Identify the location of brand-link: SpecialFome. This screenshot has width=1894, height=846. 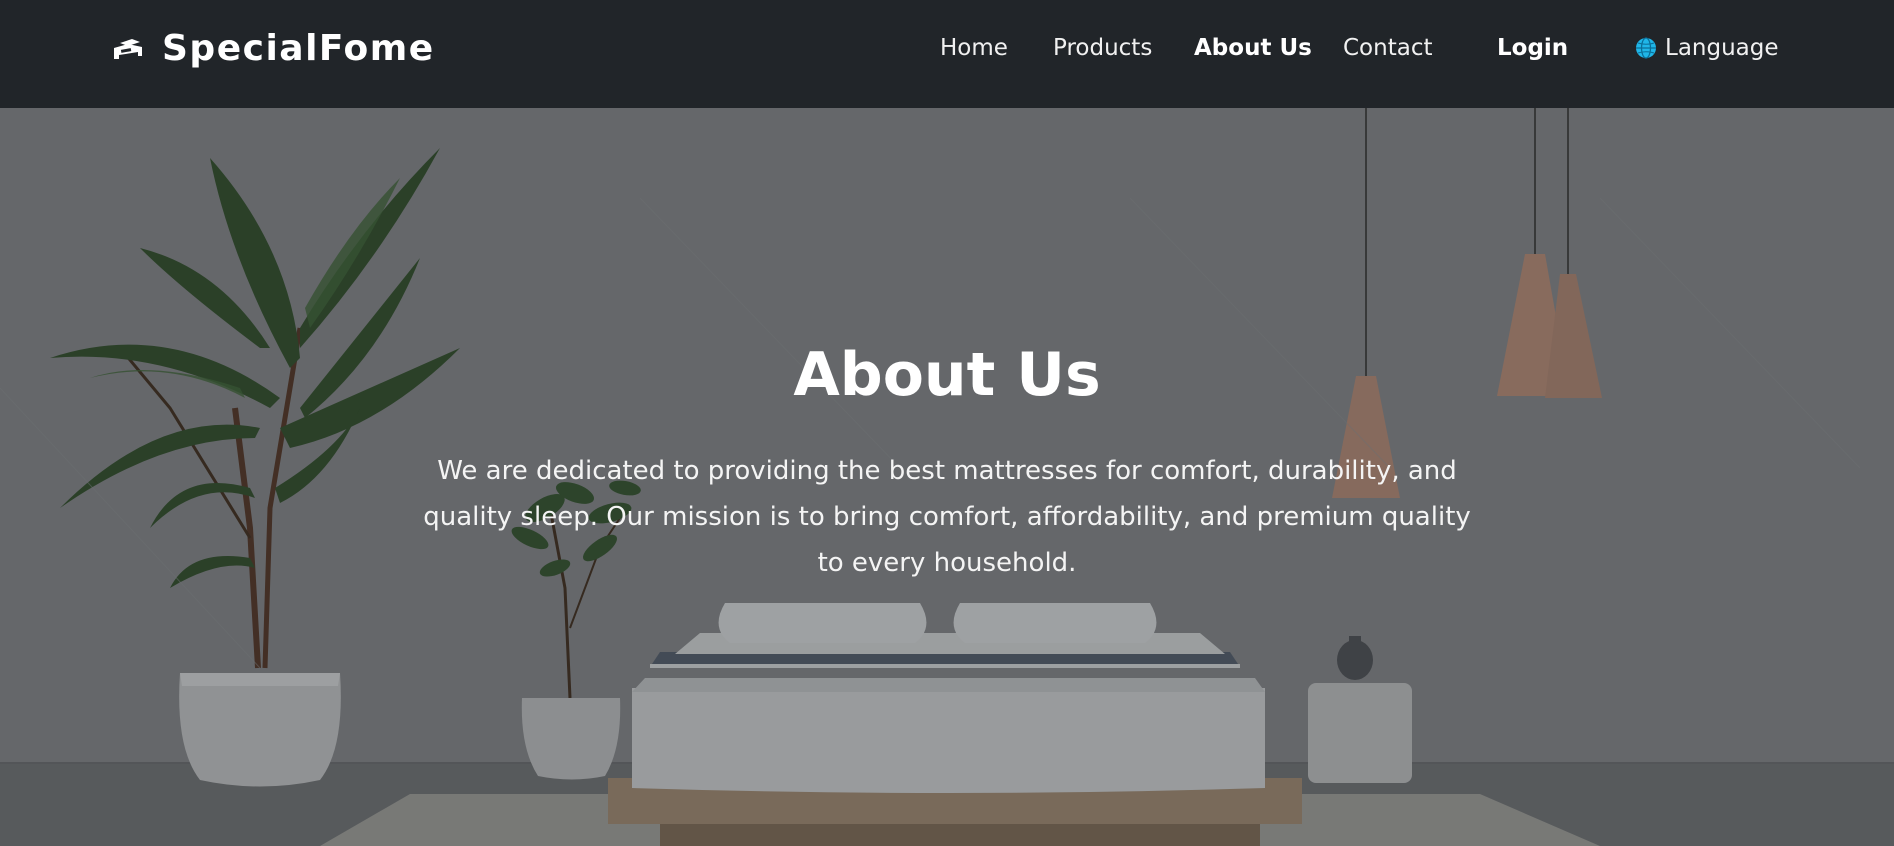
(273, 48).